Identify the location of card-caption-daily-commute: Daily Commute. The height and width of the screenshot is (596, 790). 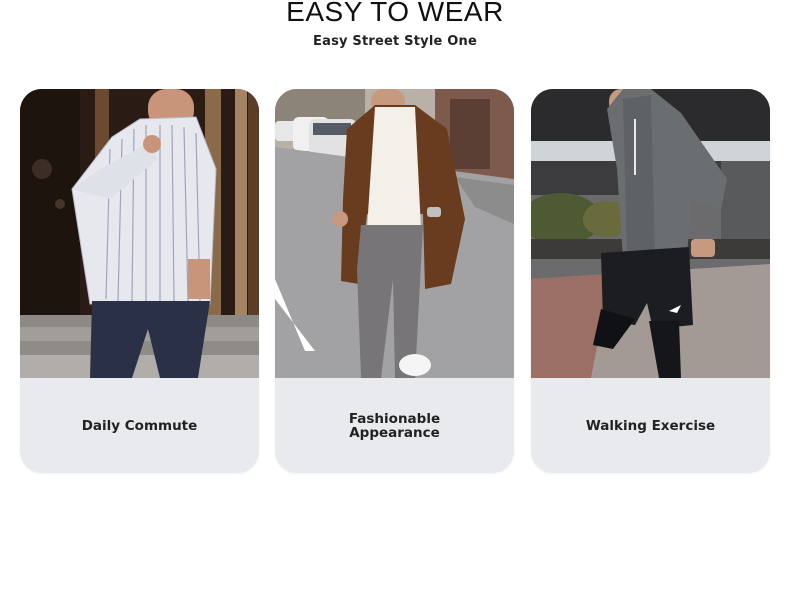
(139, 425).